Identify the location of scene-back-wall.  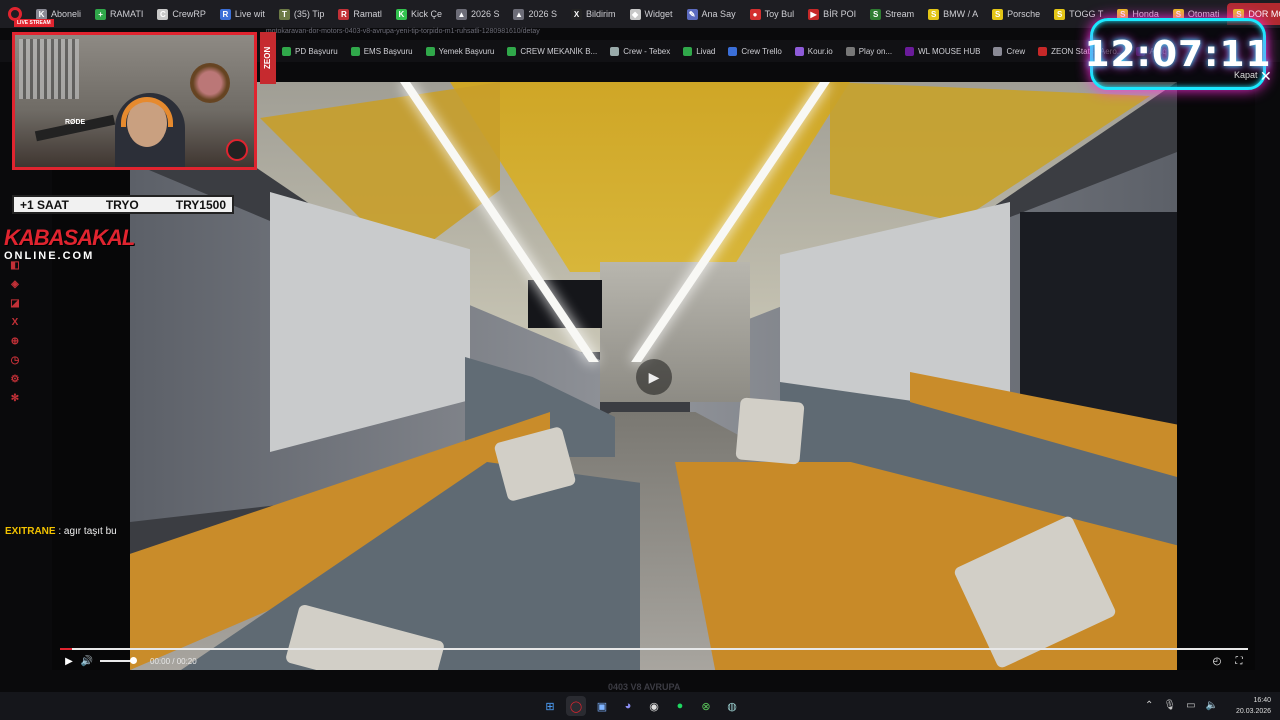
(675, 332).